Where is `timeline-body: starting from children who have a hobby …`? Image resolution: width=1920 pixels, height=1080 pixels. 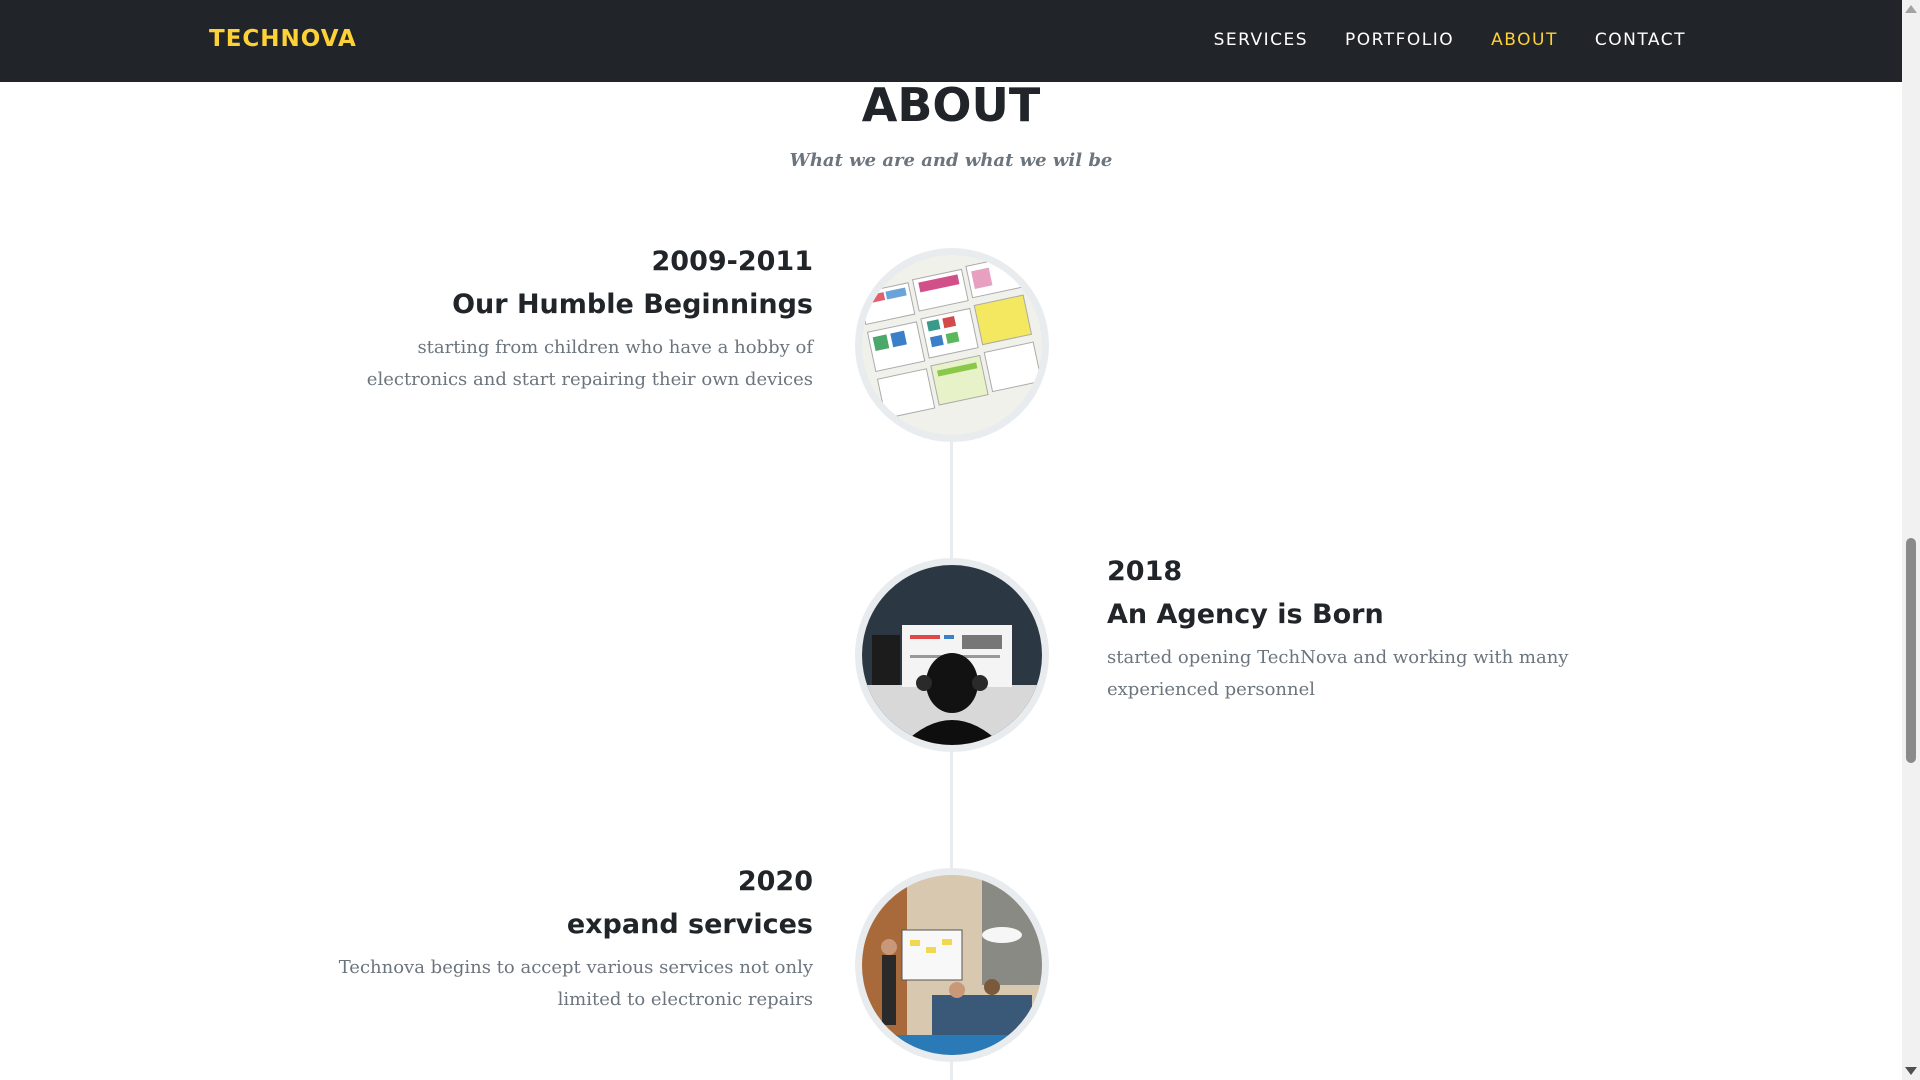
timeline-body: starting from children who have a hobby … is located at coordinates (553, 364).